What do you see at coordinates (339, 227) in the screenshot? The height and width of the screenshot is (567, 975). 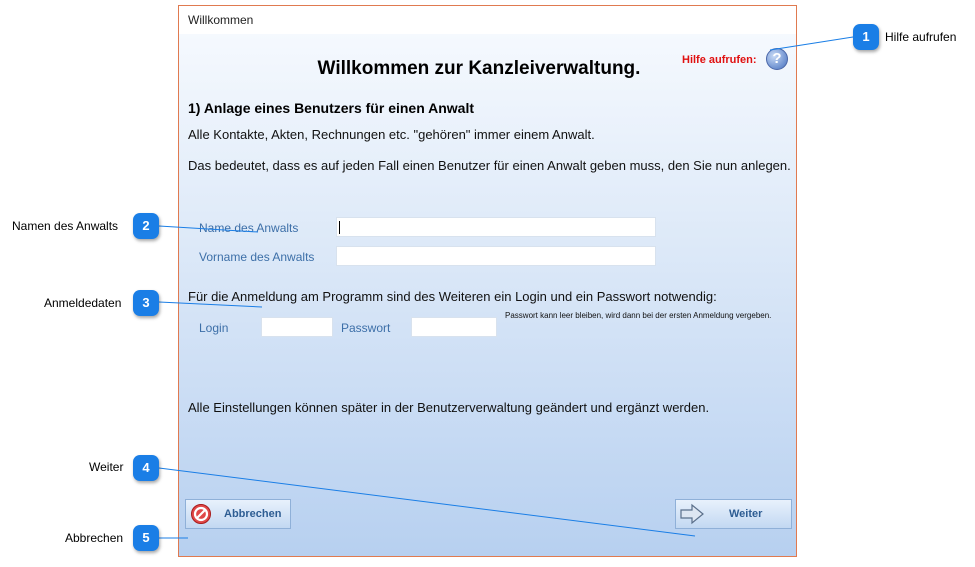 I see `text-caret` at bounding box center [339, 227].